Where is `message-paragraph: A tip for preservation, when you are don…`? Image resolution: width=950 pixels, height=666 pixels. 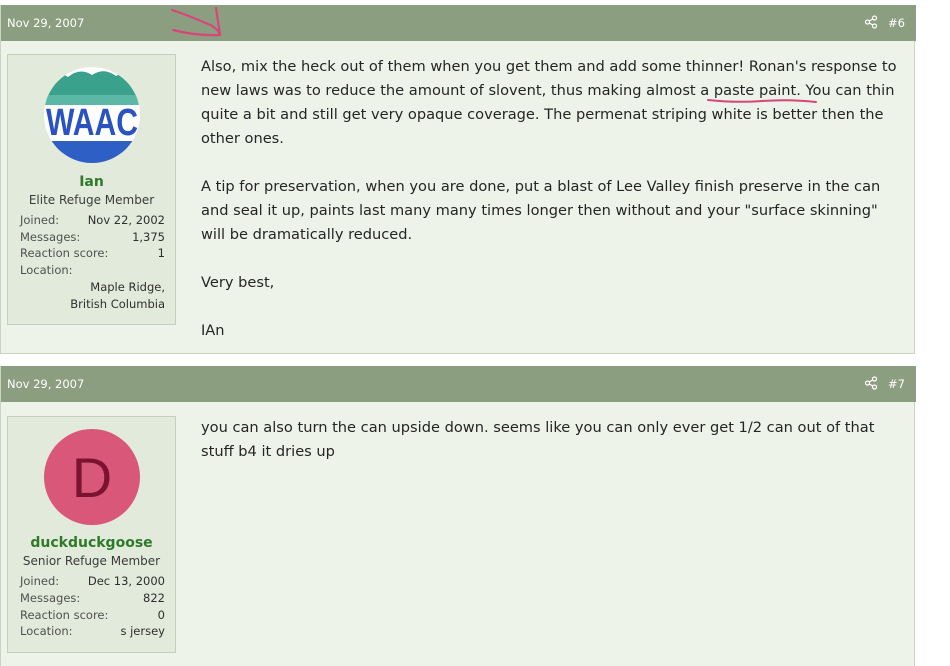
message-paragraph: A tip for preservation, when you are don… is located at coordinates (541, 210).